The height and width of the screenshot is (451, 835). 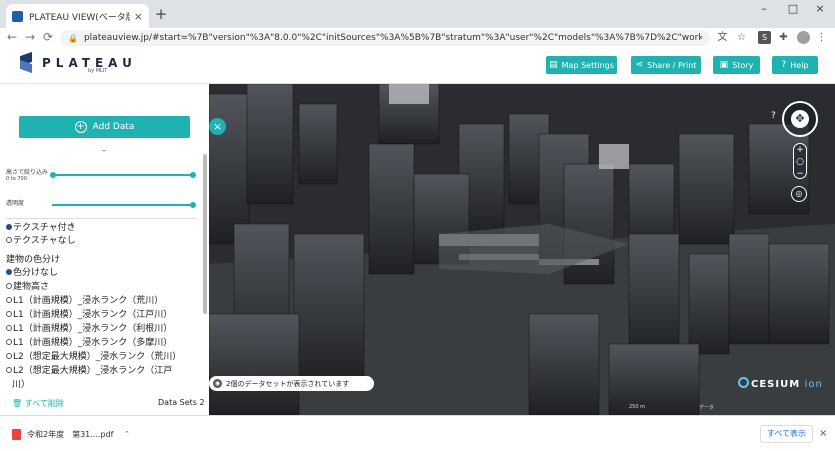 I want to click on coloring-option-continued: 川）, so click(x=21, y=385).